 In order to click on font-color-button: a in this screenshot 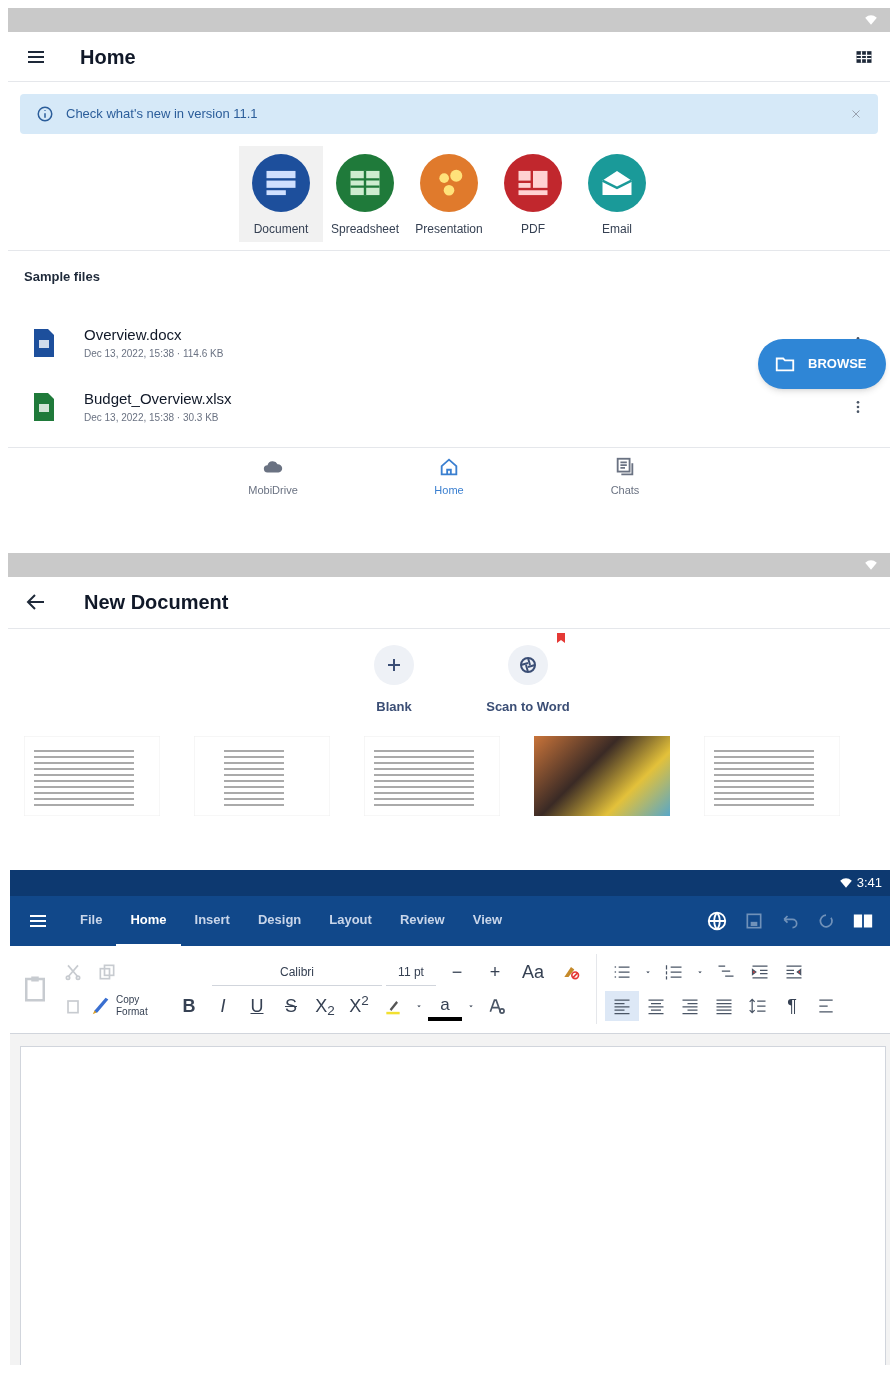, I will do `click(445, 1006)`.